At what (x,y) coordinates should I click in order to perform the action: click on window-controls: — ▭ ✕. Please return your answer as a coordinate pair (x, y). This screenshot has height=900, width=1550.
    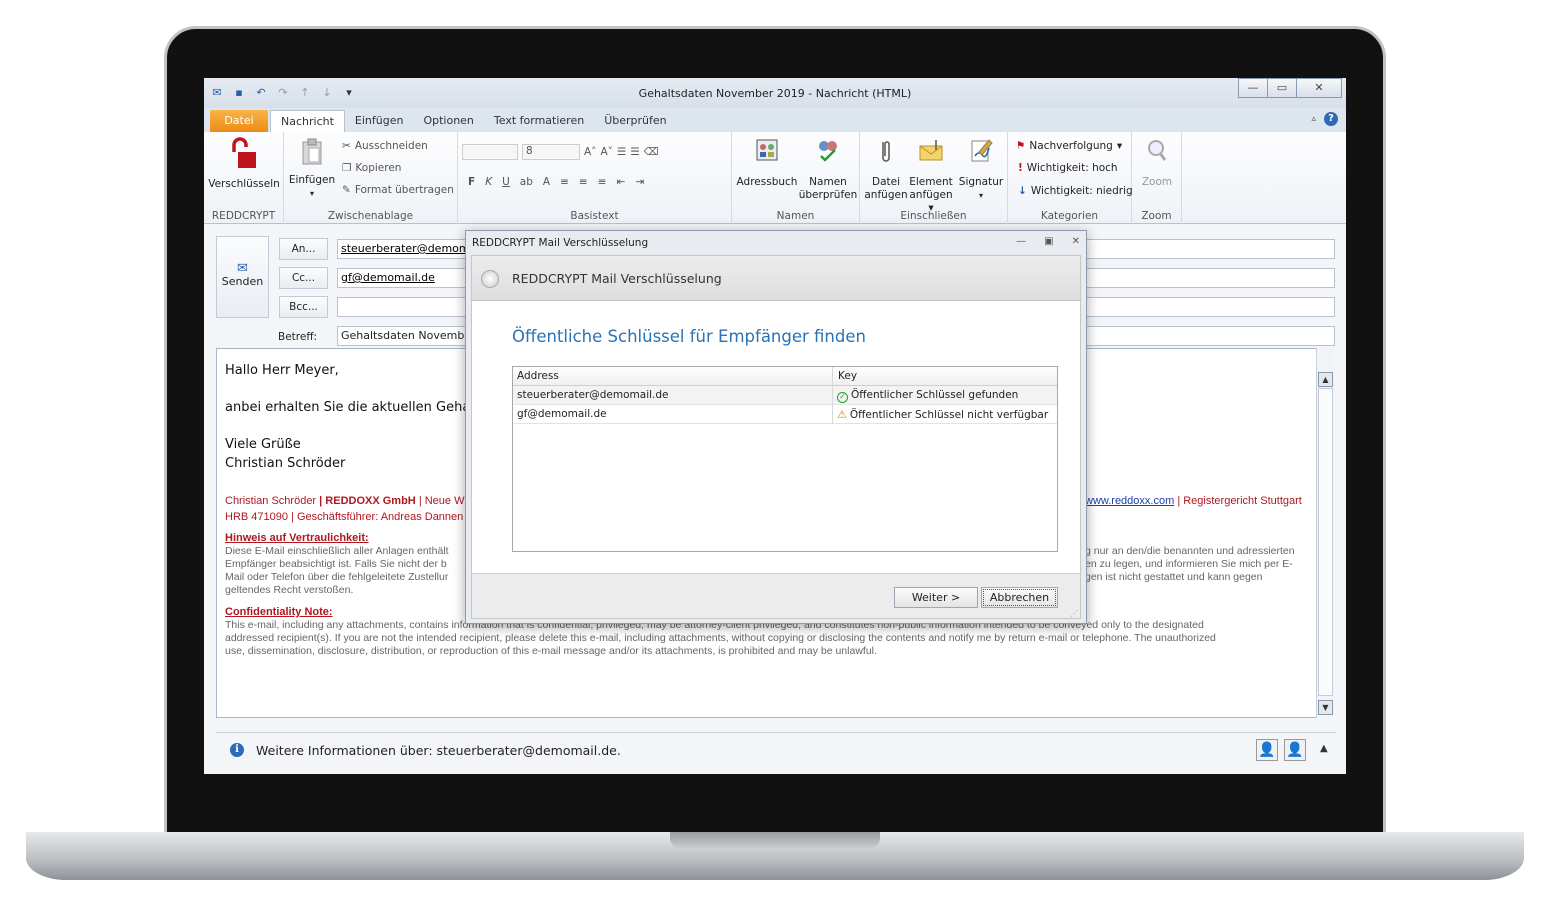
    Looking at the image, I should click on (1290, 88).